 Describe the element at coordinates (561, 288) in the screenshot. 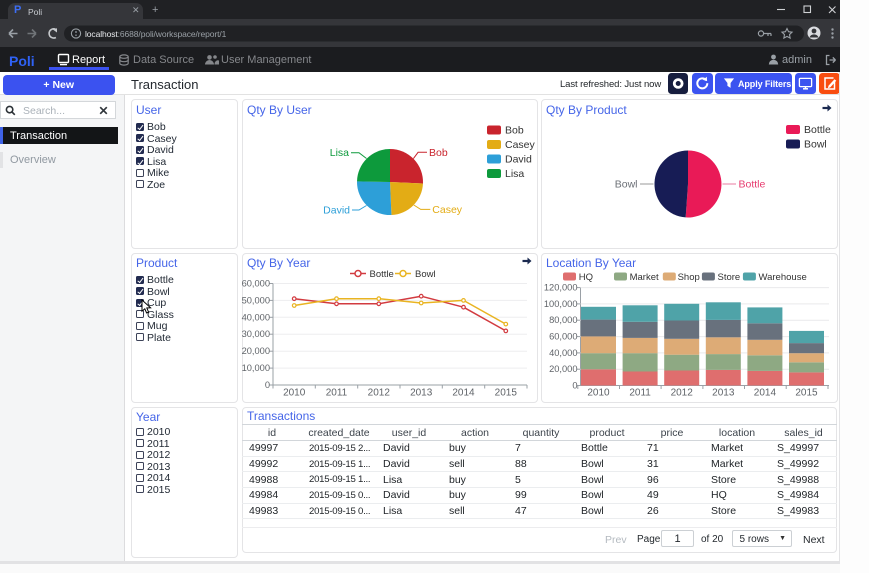

I see `svg-text: 120,000` at that location.